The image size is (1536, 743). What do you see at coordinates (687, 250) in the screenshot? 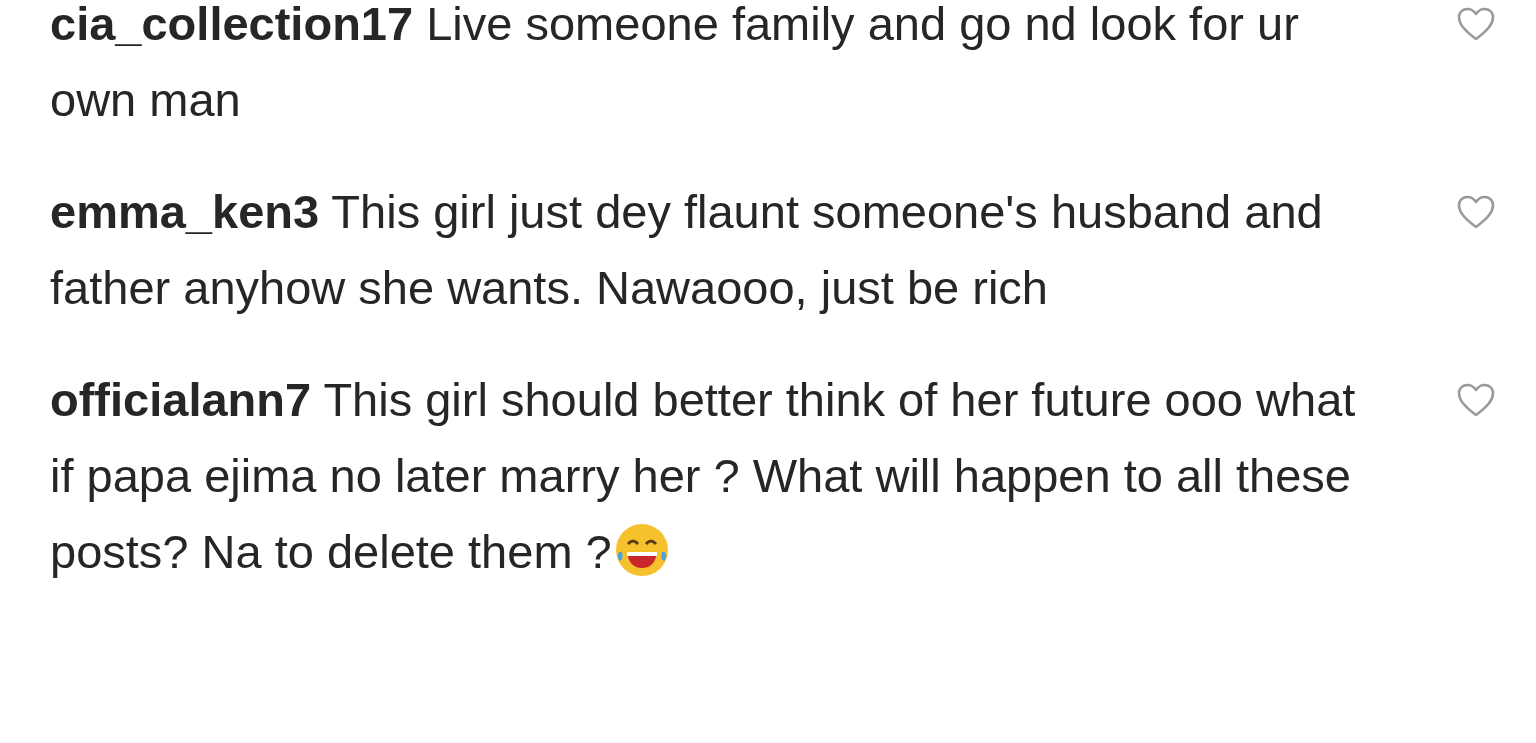
I see `comment-text: emma_ken3 This girl just dey flaunt someone's husband and father anyhow she wants. Nawaooo, just be rich` at bounding box center [687, 250].